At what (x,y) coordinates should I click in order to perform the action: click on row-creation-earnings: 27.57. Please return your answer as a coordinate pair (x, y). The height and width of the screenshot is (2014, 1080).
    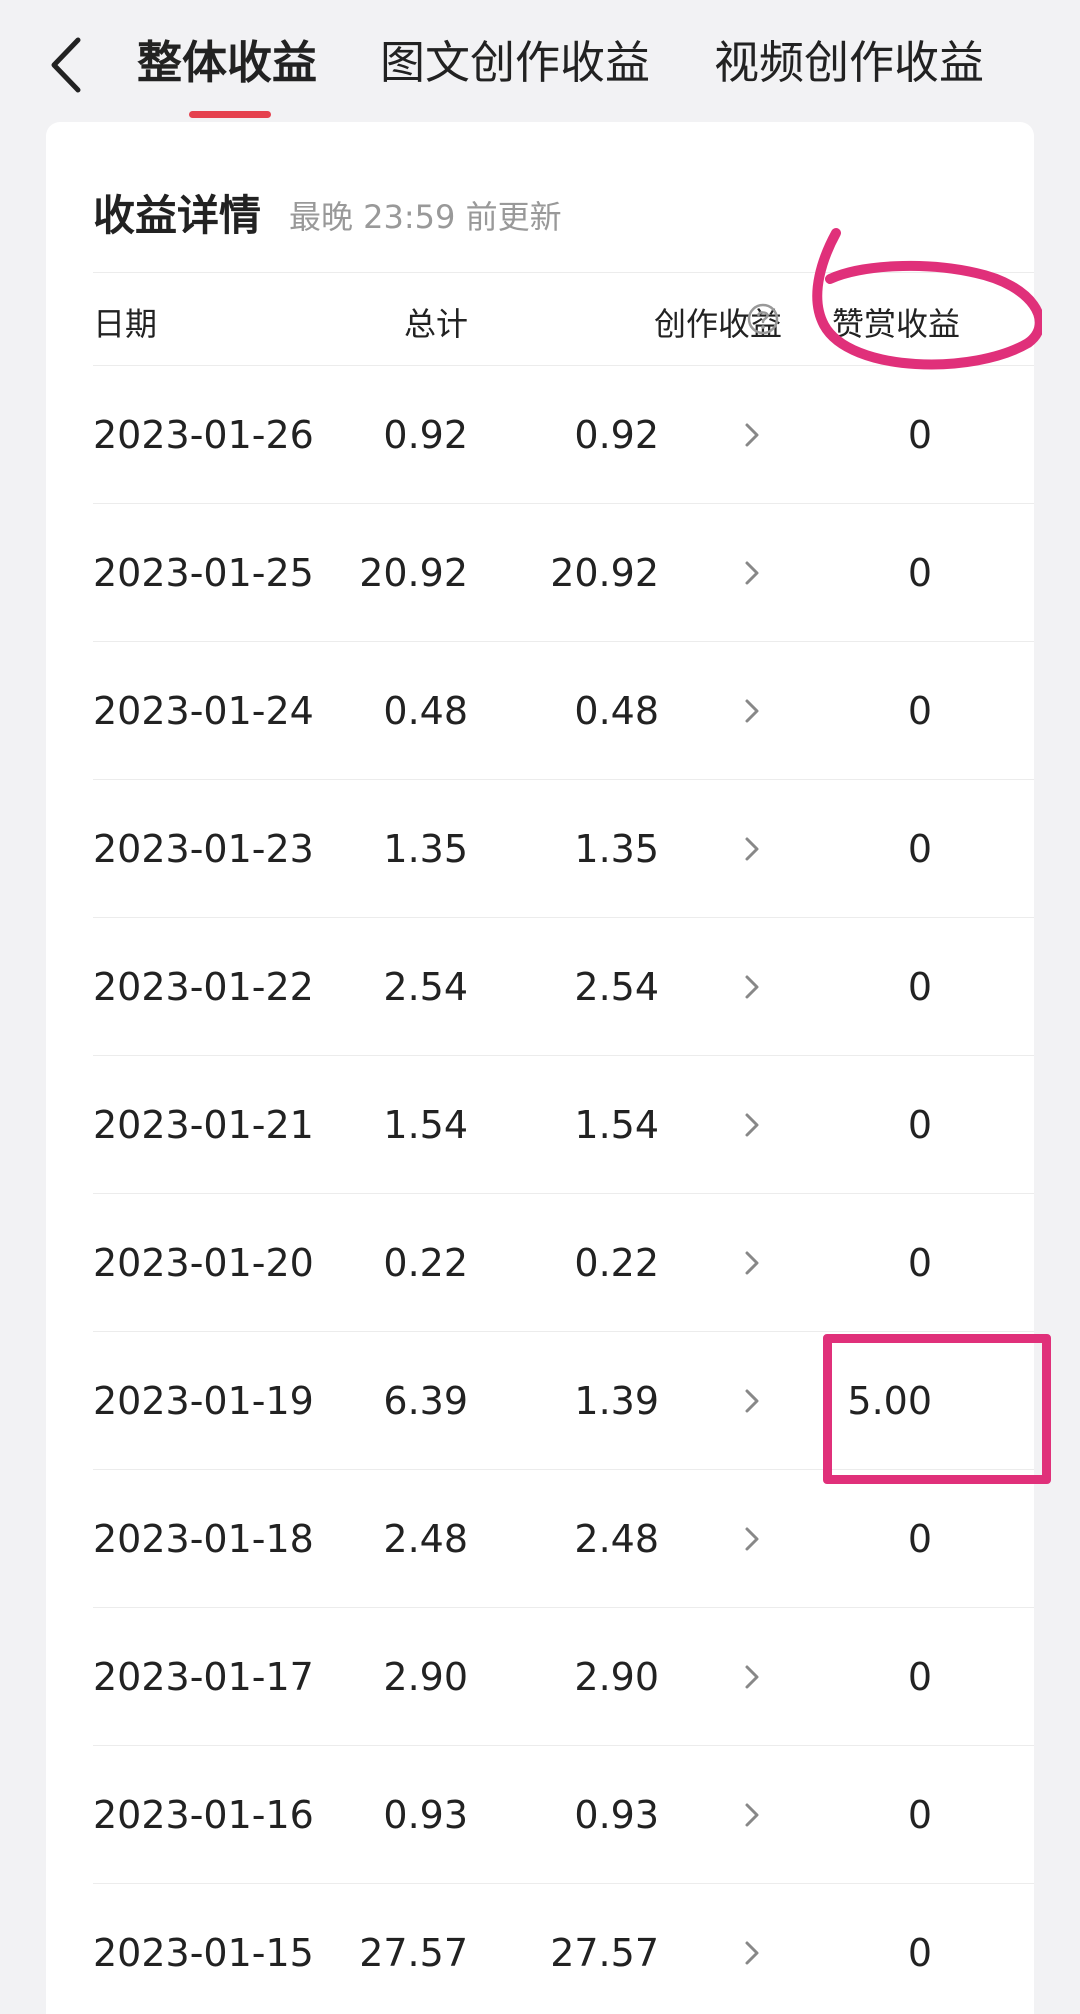
    Looking at the image, I should click on (604, 1949).